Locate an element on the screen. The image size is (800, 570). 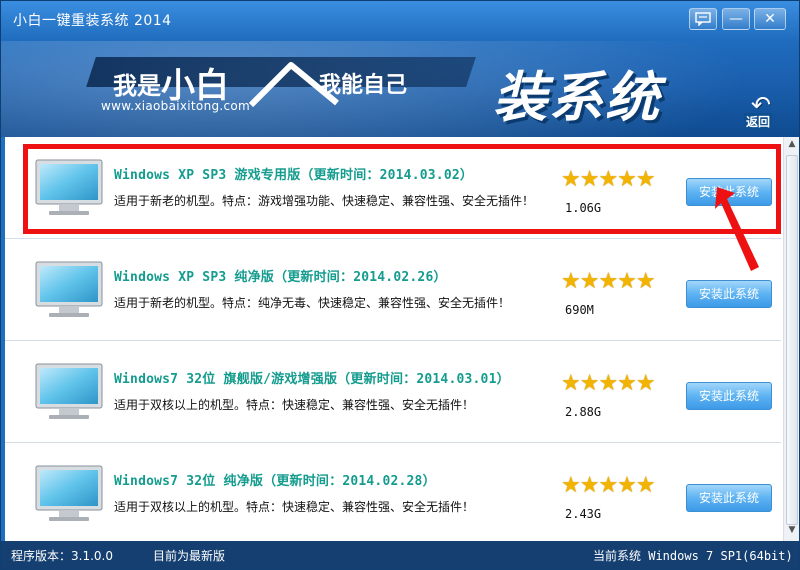
system-title: Windows7 32位 旗舰版/游戏增强版（更新时间：2014.03.01） is located at coordinates (312, 379).